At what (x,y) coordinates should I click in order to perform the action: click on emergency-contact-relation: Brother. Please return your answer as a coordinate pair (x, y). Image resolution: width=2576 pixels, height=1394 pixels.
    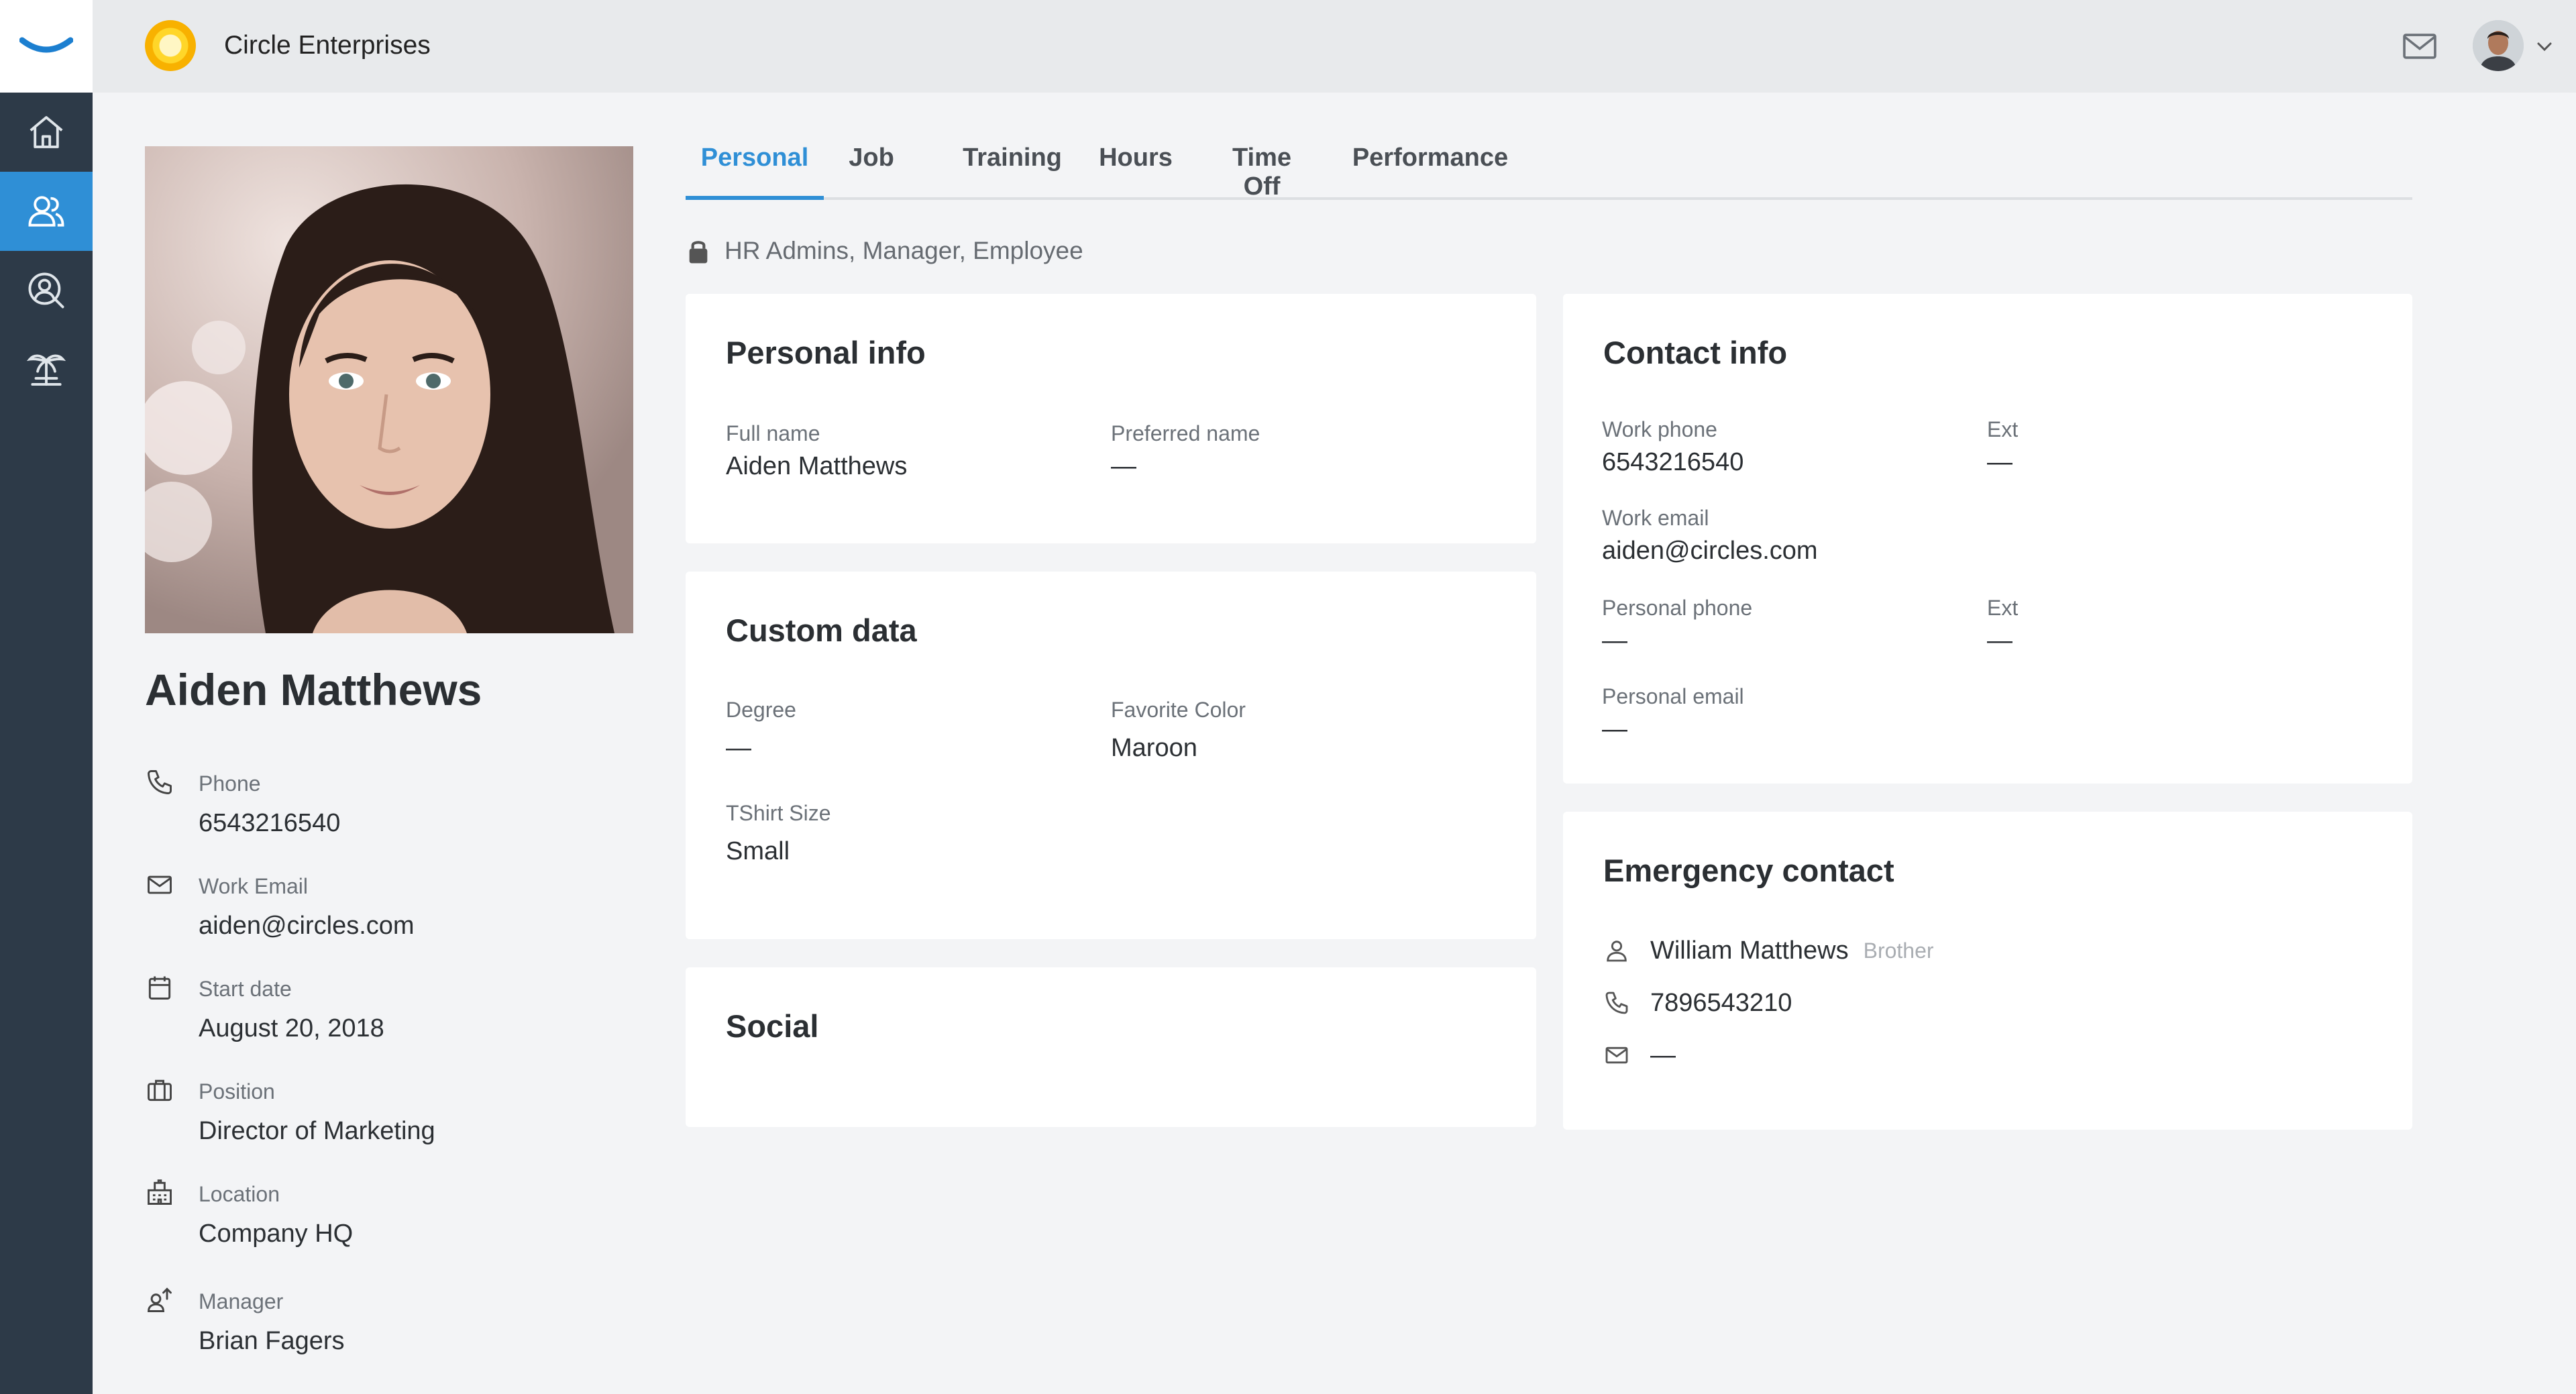
    Looking at the image, I should click on (1898, 950).